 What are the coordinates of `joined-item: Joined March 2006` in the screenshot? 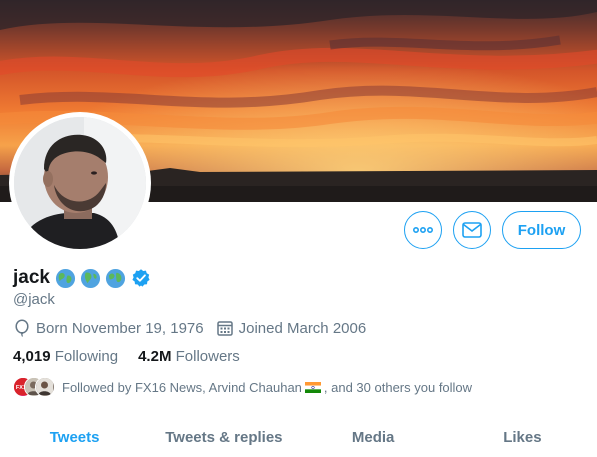 It's located at (291, 328).